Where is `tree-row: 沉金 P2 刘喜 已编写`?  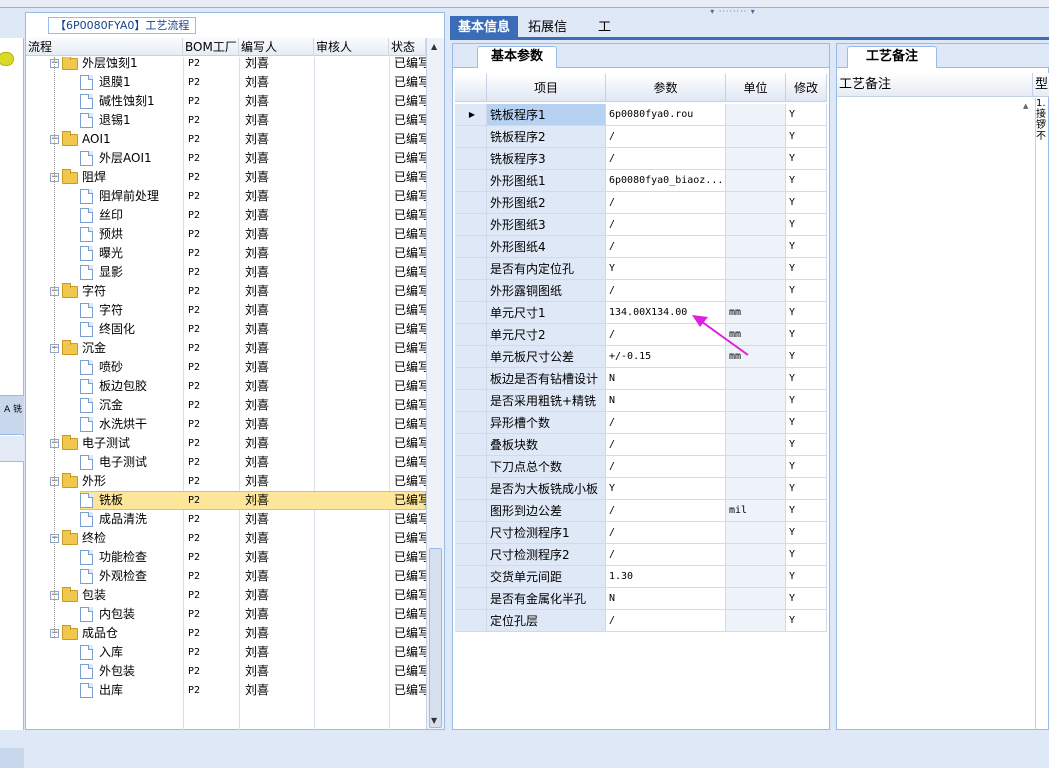 tree-row: 沉金 P2 刘喜 已编写 is located at coordinates (226, 405).